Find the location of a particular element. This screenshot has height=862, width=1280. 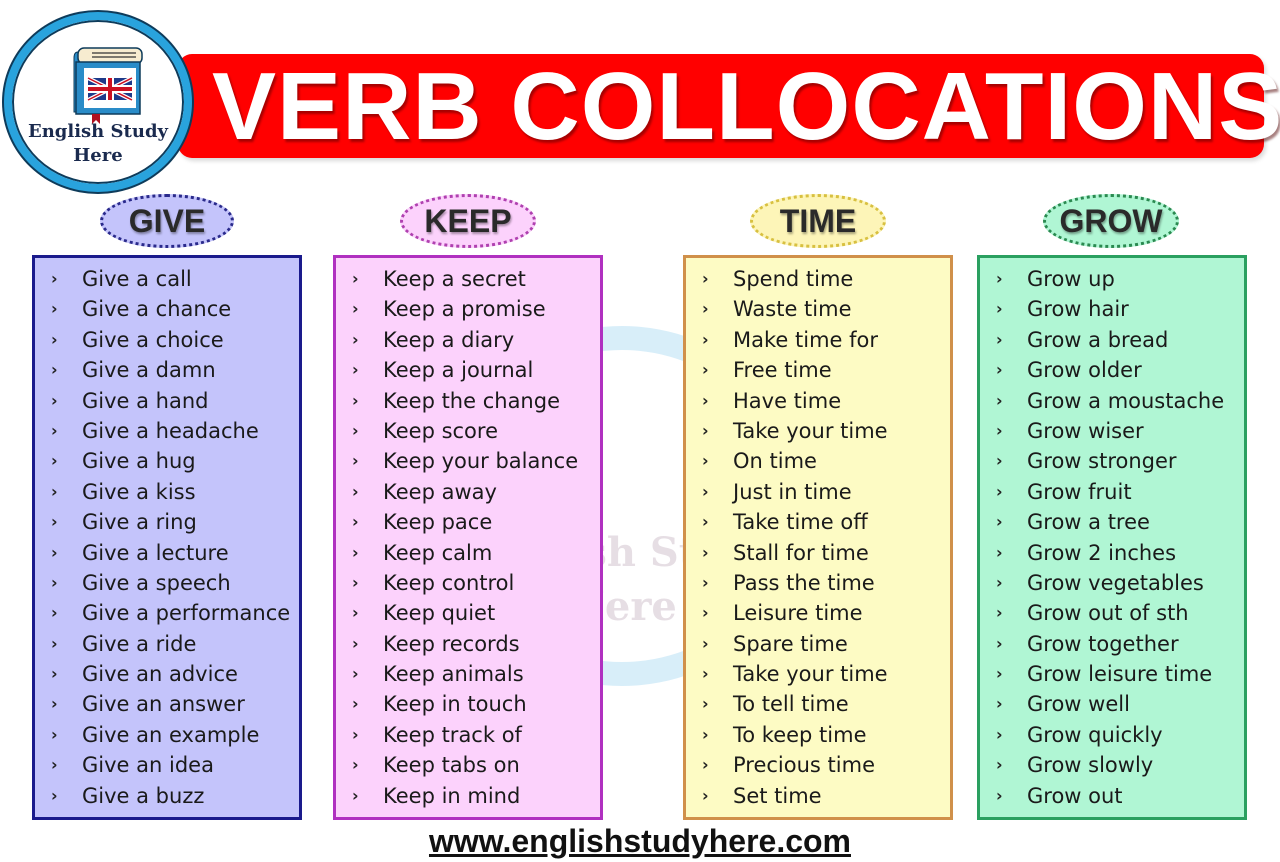

collocation-text: Keep your balance is located at coordinates (481, 461).